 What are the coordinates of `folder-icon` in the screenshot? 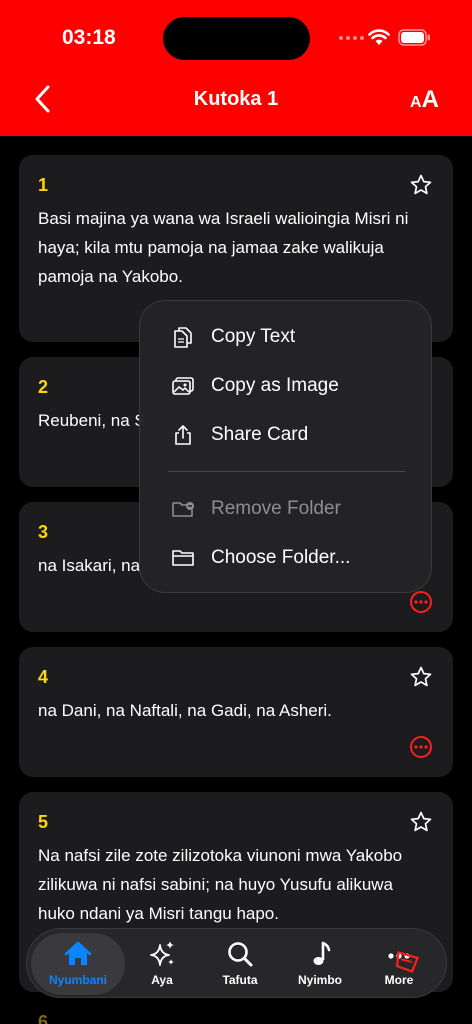 It's located at (183, 558).